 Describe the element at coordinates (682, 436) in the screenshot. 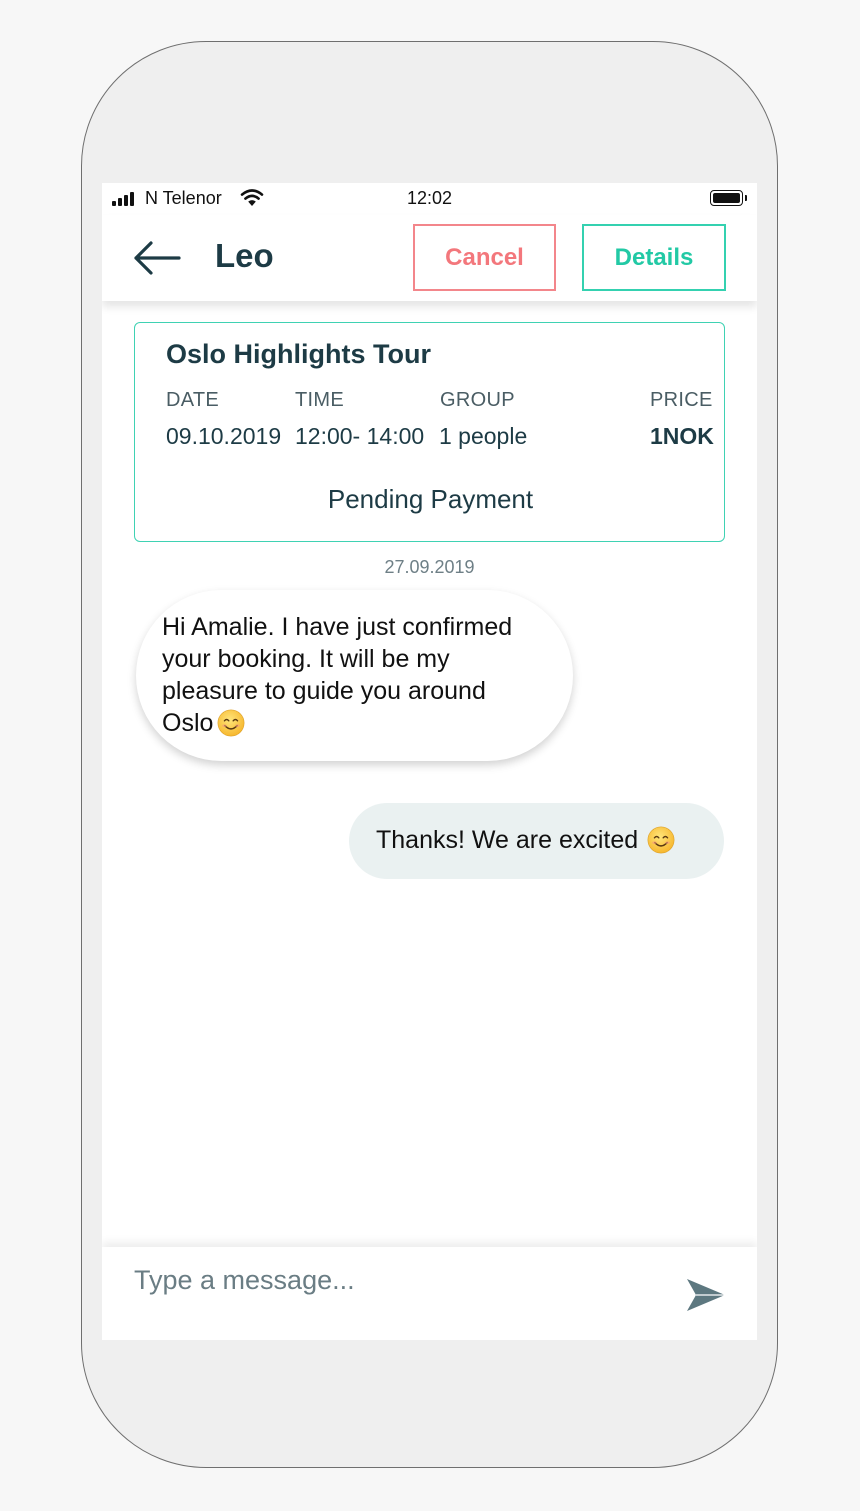

I see `price-value: 1NOK` at that location.